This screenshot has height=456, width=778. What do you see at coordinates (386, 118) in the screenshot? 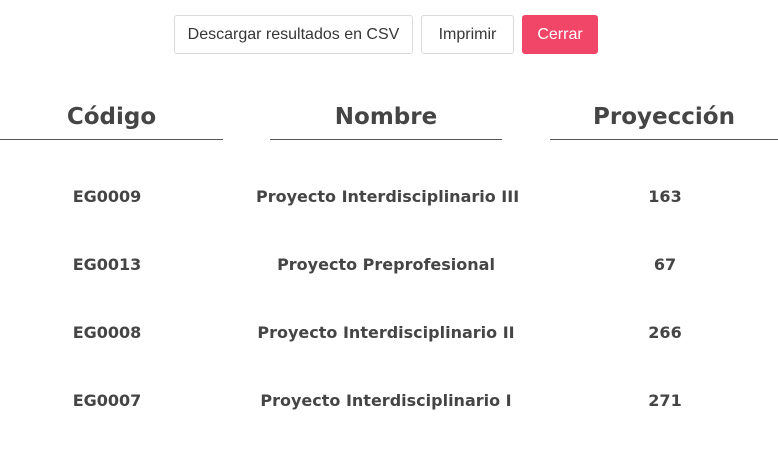
I see `column-header-name: Nombre` at bounding box center [386, 118].